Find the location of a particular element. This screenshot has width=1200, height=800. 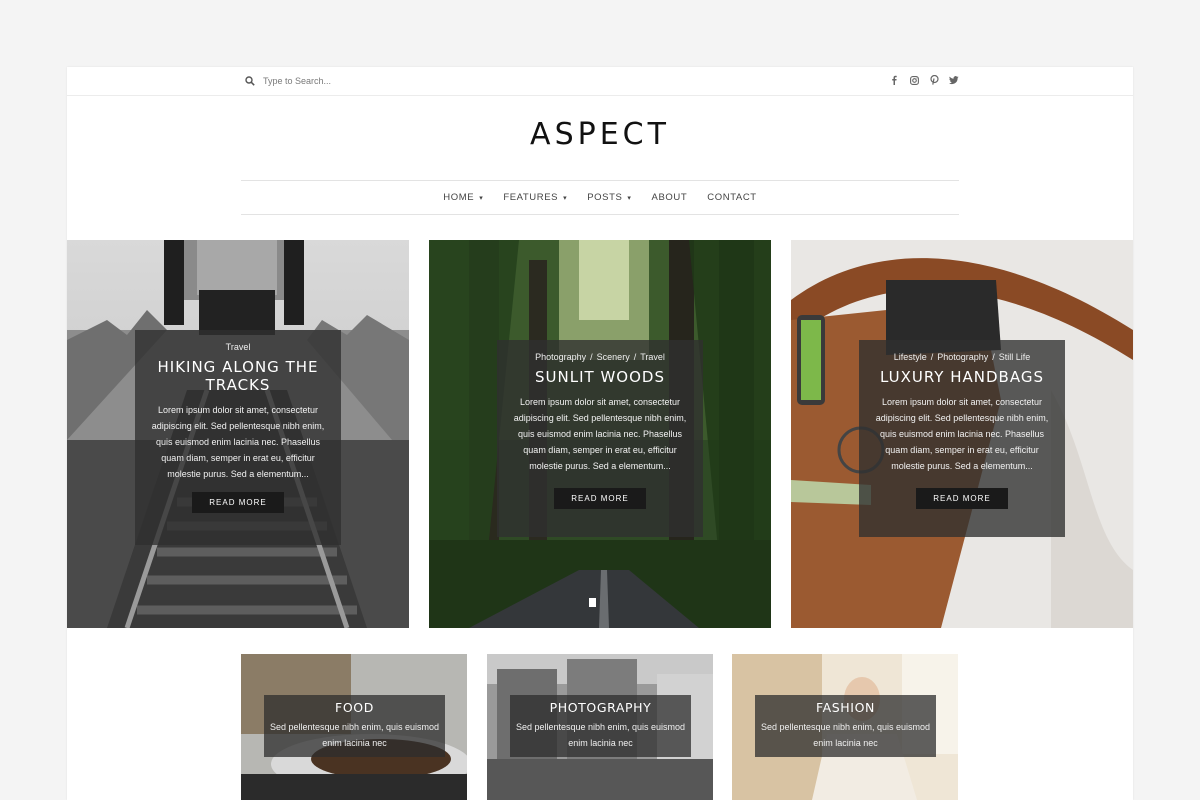

nav-label: CONTACT is located at coordinates (732, 197).